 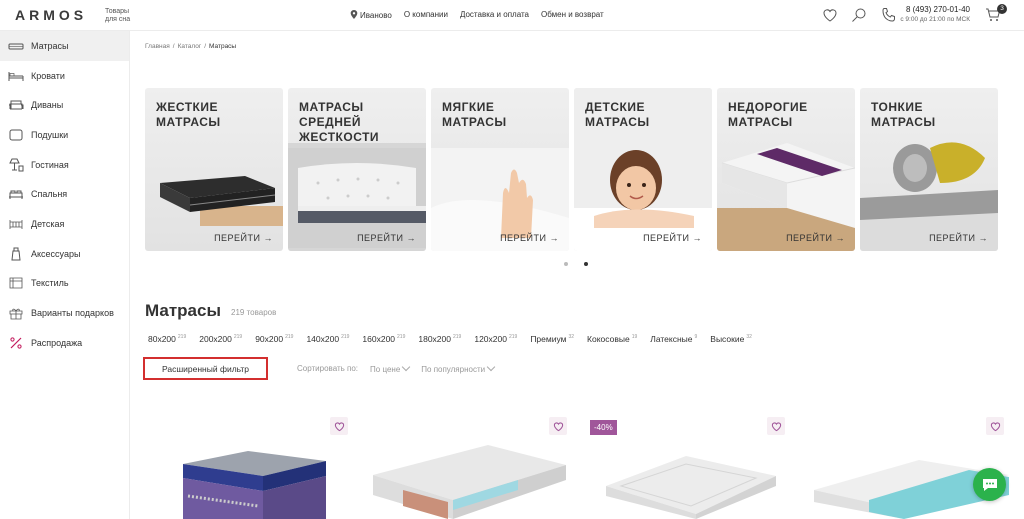 What do you see at coordinates (612, 339) in the screenshot?
I see `chip-coconut: Кокосовые 19` at bounding box center [612, 339].